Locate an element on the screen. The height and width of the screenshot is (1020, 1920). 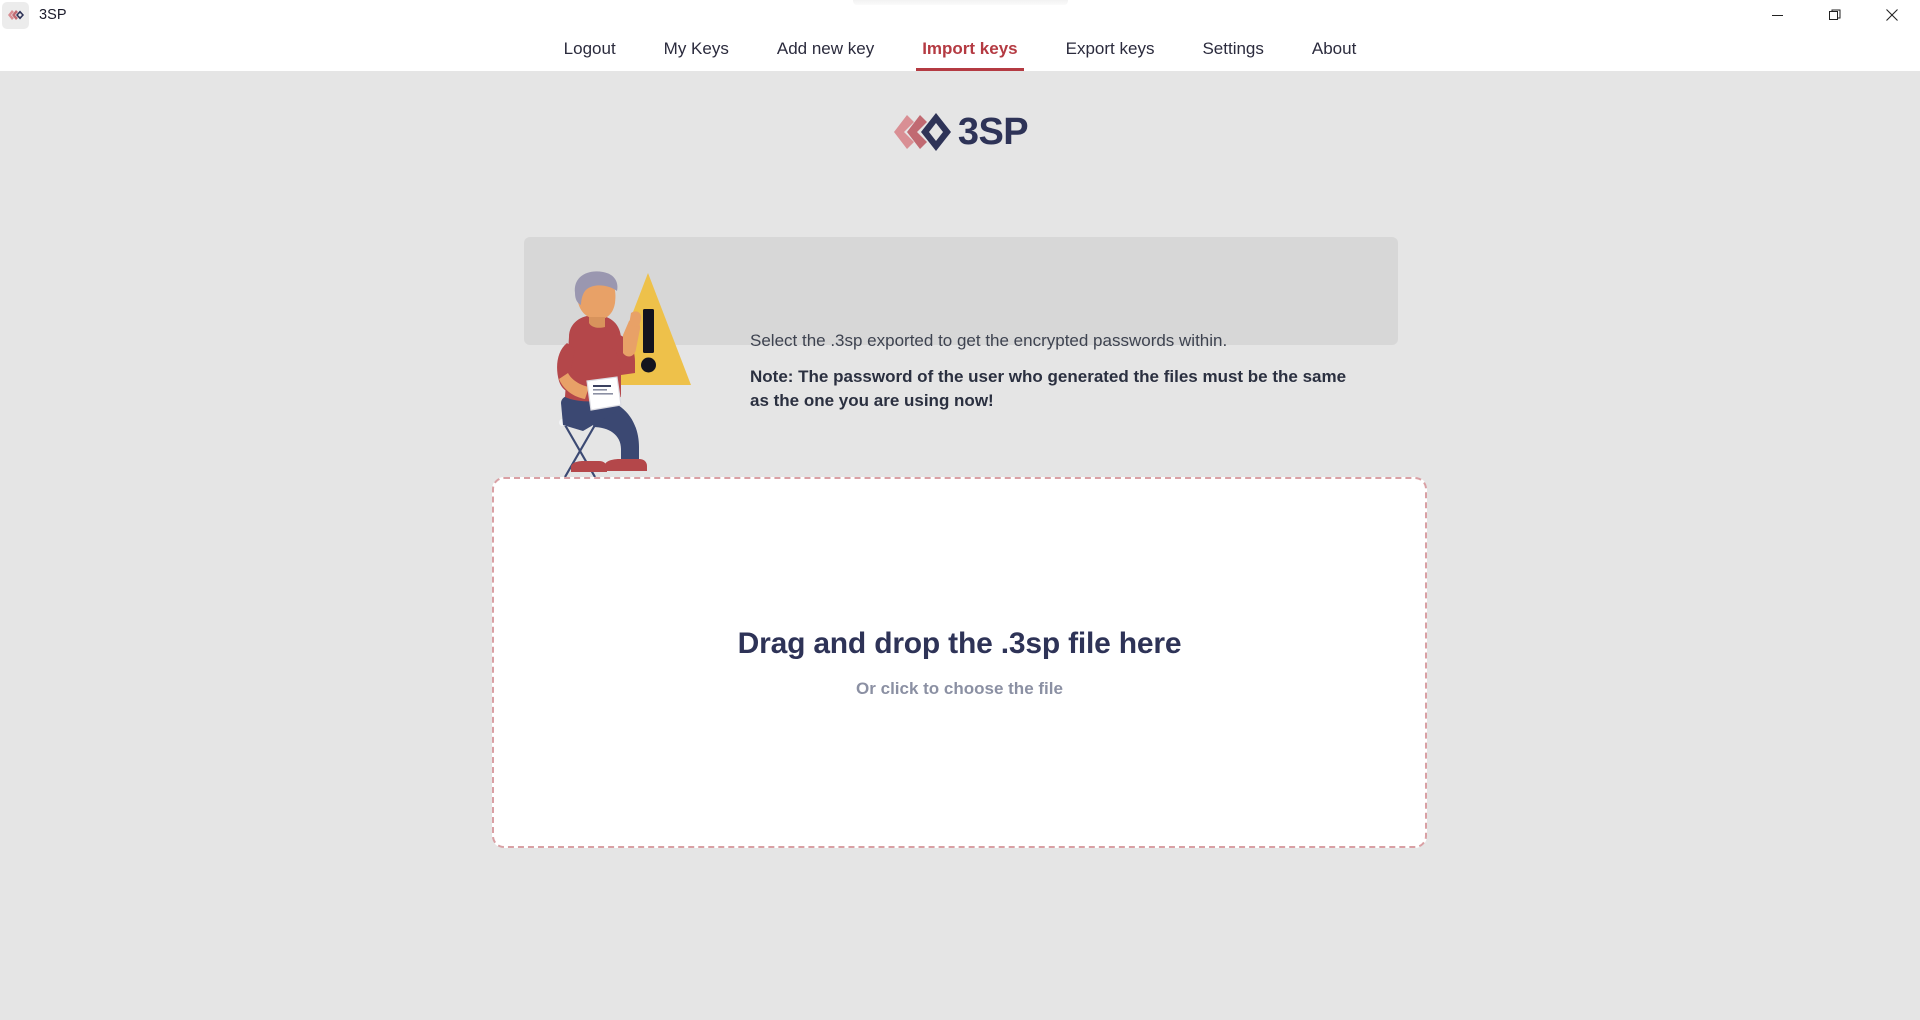
window-drag-handle is located at coordinates (960, 2).